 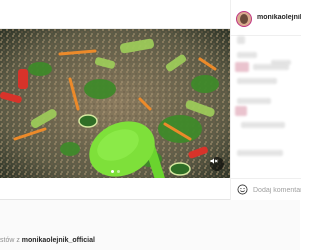 What do you see at coordinates (115, 171) in the screenshot?
I see `carousel-dots` at bounding box center [115, 171].